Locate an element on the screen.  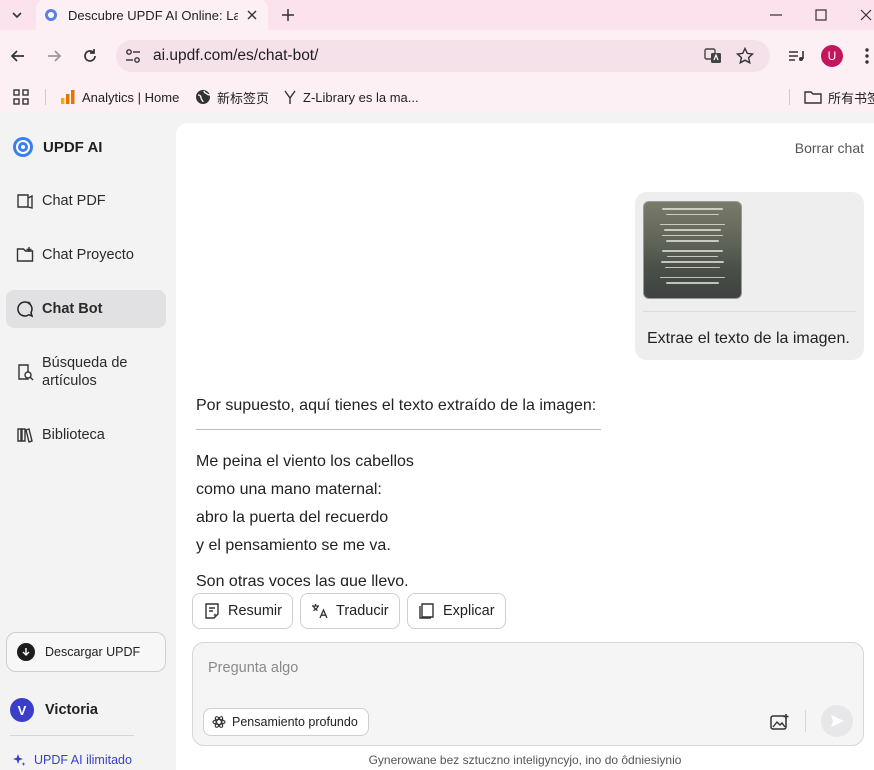
send-button is located at coordinates (837, 721).